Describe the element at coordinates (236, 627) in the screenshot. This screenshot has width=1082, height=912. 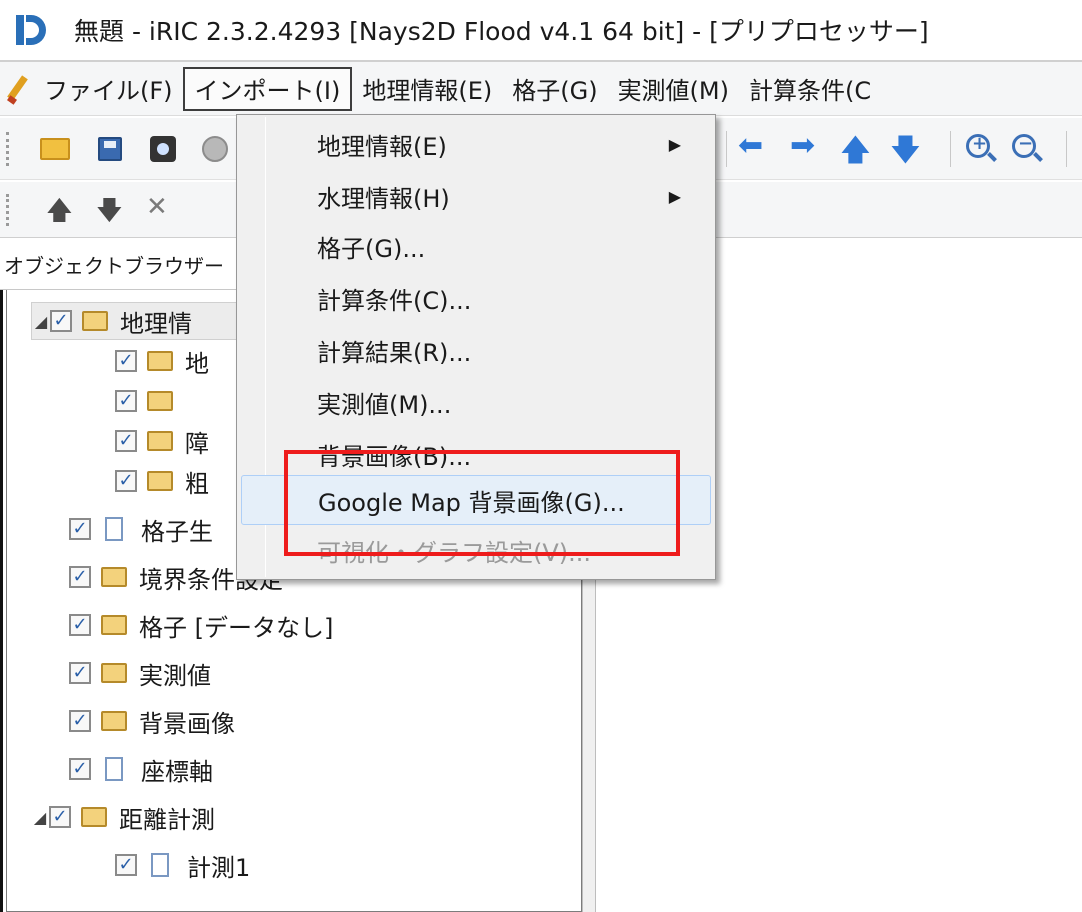
I see `tree-item-label: 格子 [データなし]` at that location.